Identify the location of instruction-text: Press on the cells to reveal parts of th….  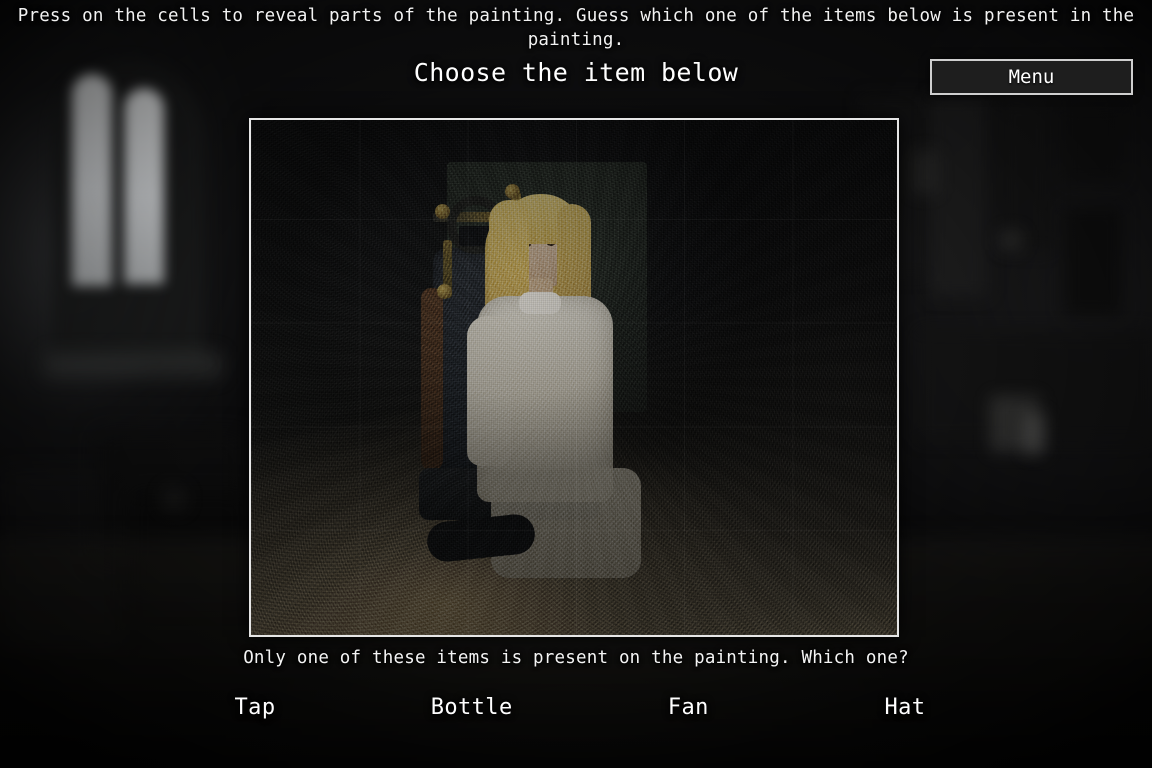
(576, 28).